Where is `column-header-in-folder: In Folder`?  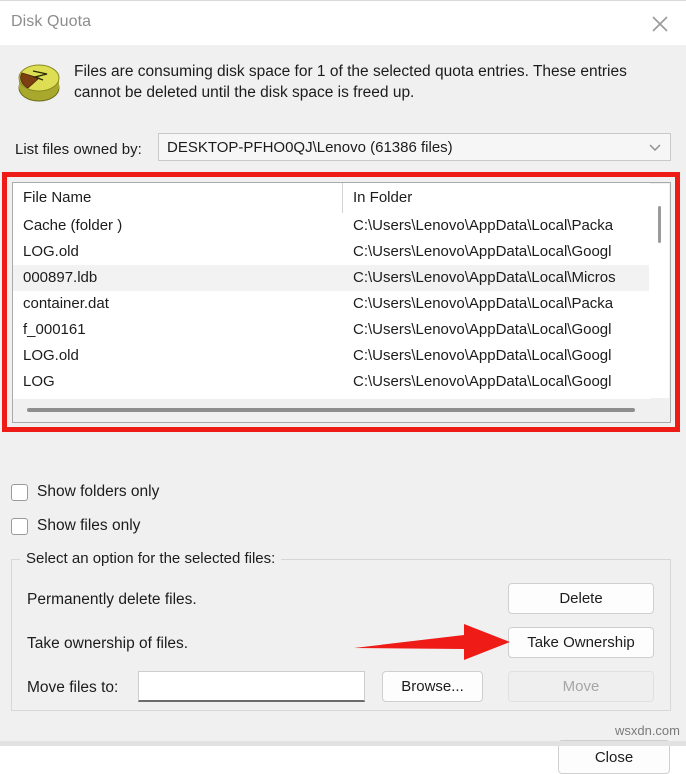 column-header-in-folder: In Folder is located at coordinates (496, 198).